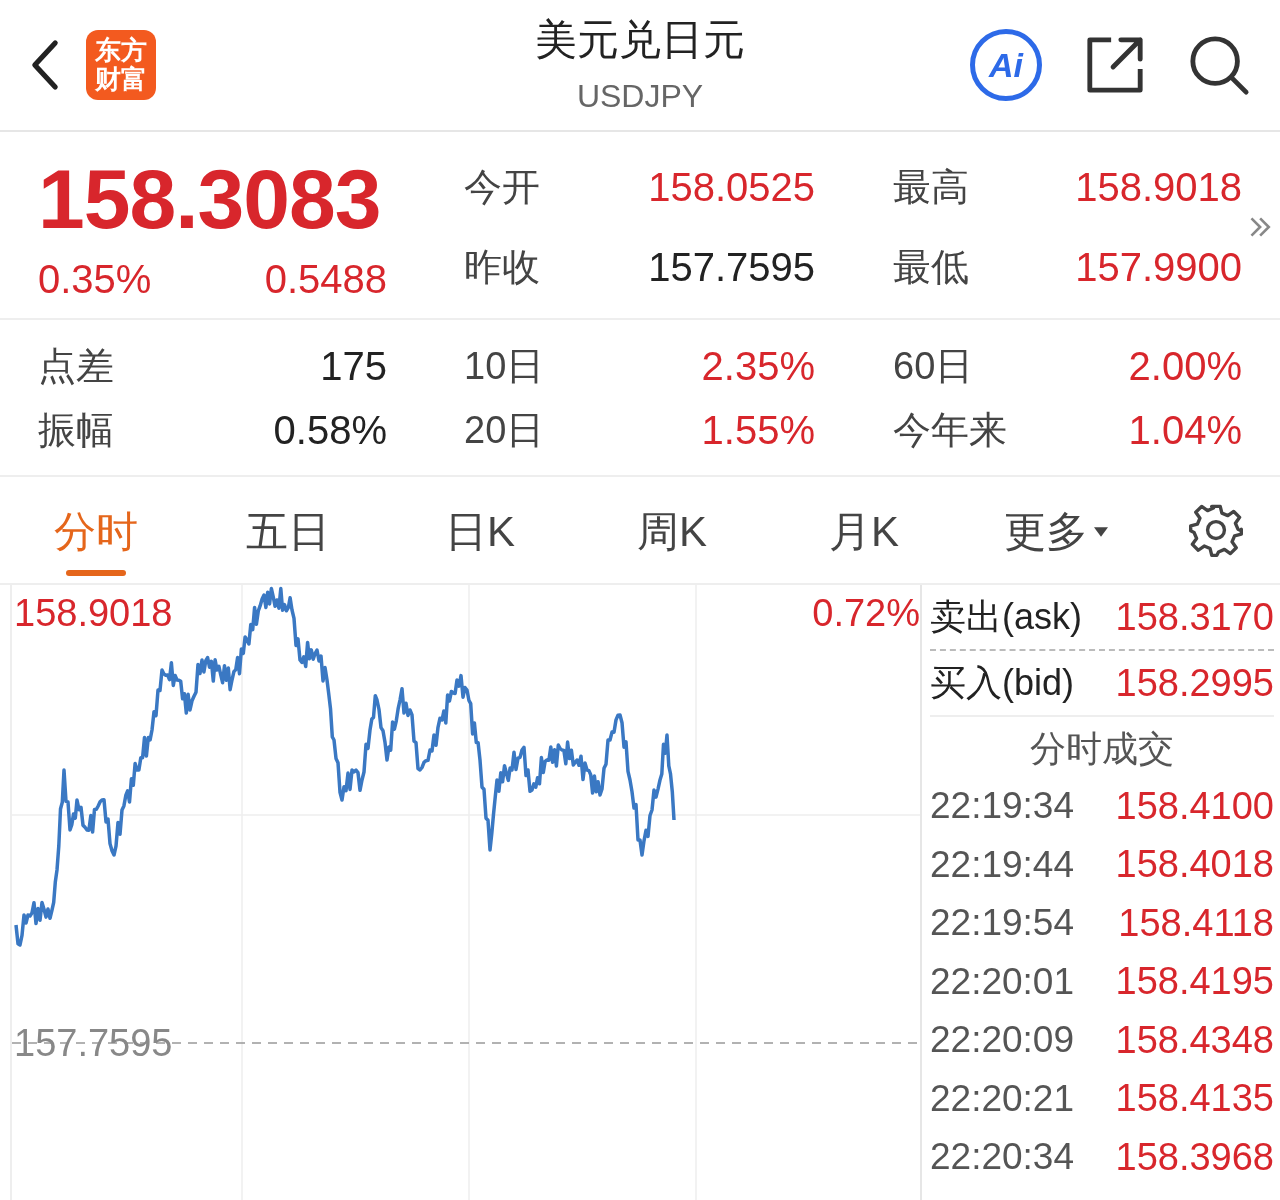 The width and height of the screenshot is (1280, 1200). What do you see at coordinates (1101, 532) in the screenshot?
I see `caret-icon` at bounding box center [1101, 532].